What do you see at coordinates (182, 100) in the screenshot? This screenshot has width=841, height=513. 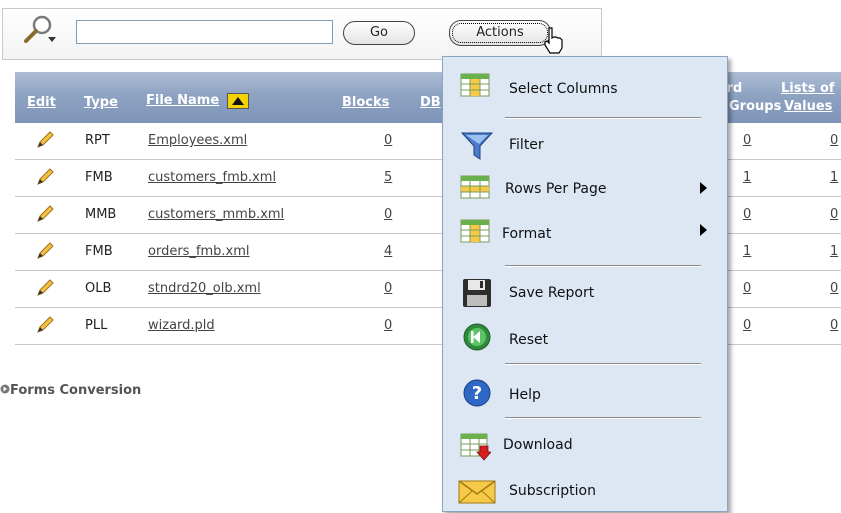 I see `column-header-file-name: File Name` at bounding box center [182, 100].